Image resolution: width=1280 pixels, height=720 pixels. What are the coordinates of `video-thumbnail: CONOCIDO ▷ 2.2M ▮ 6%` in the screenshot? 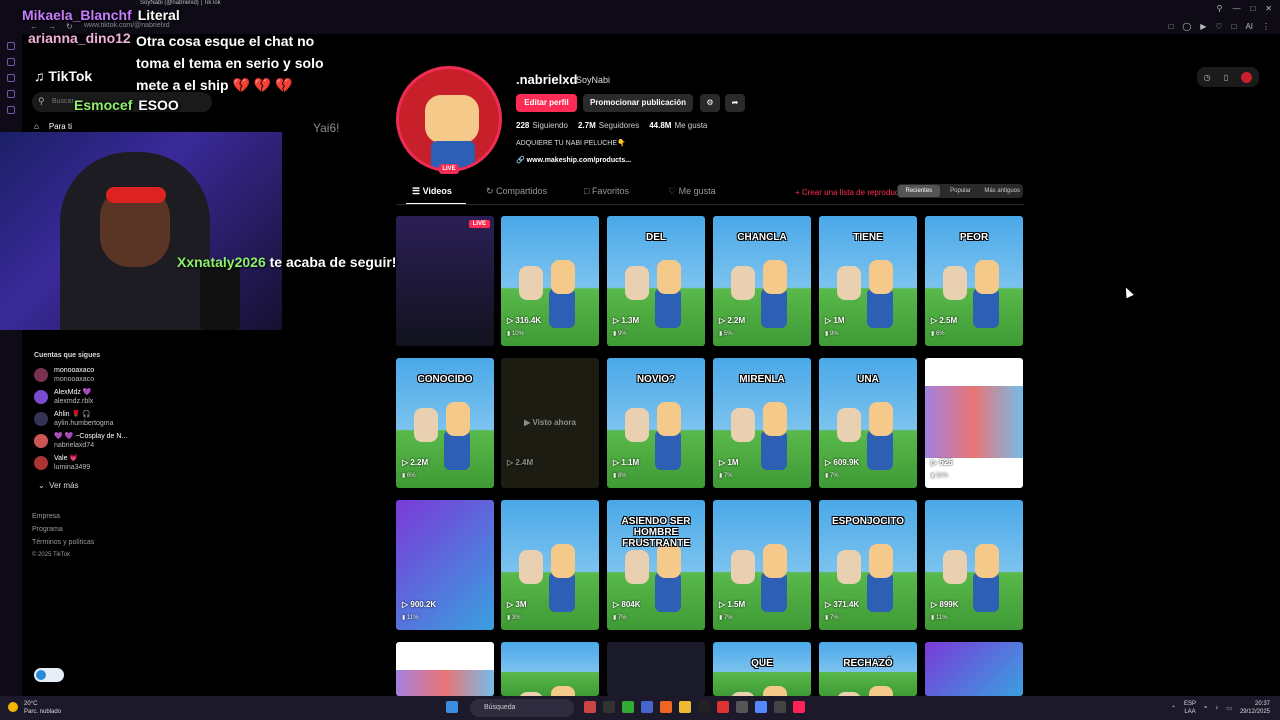 It's located at (445, 423).